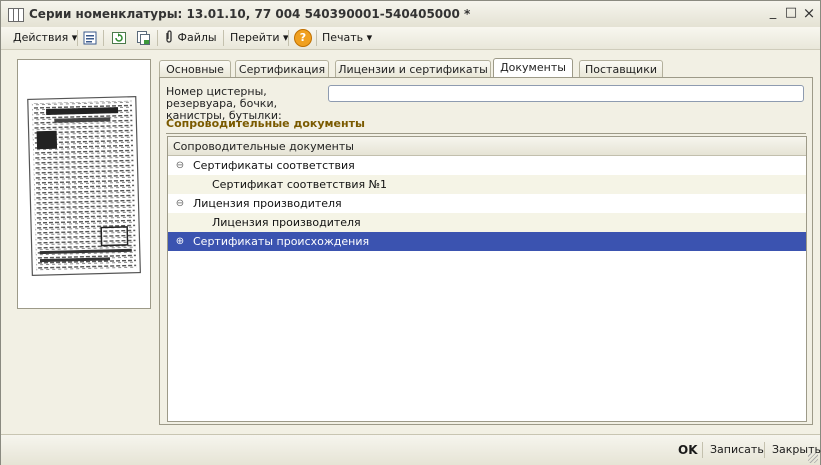 This screenshot has height=465, width=821. What do you see at coordinates (369, 37) in the screenshot?
I see `chevron-down-icon: ▾` at bounding box center [369, 37].